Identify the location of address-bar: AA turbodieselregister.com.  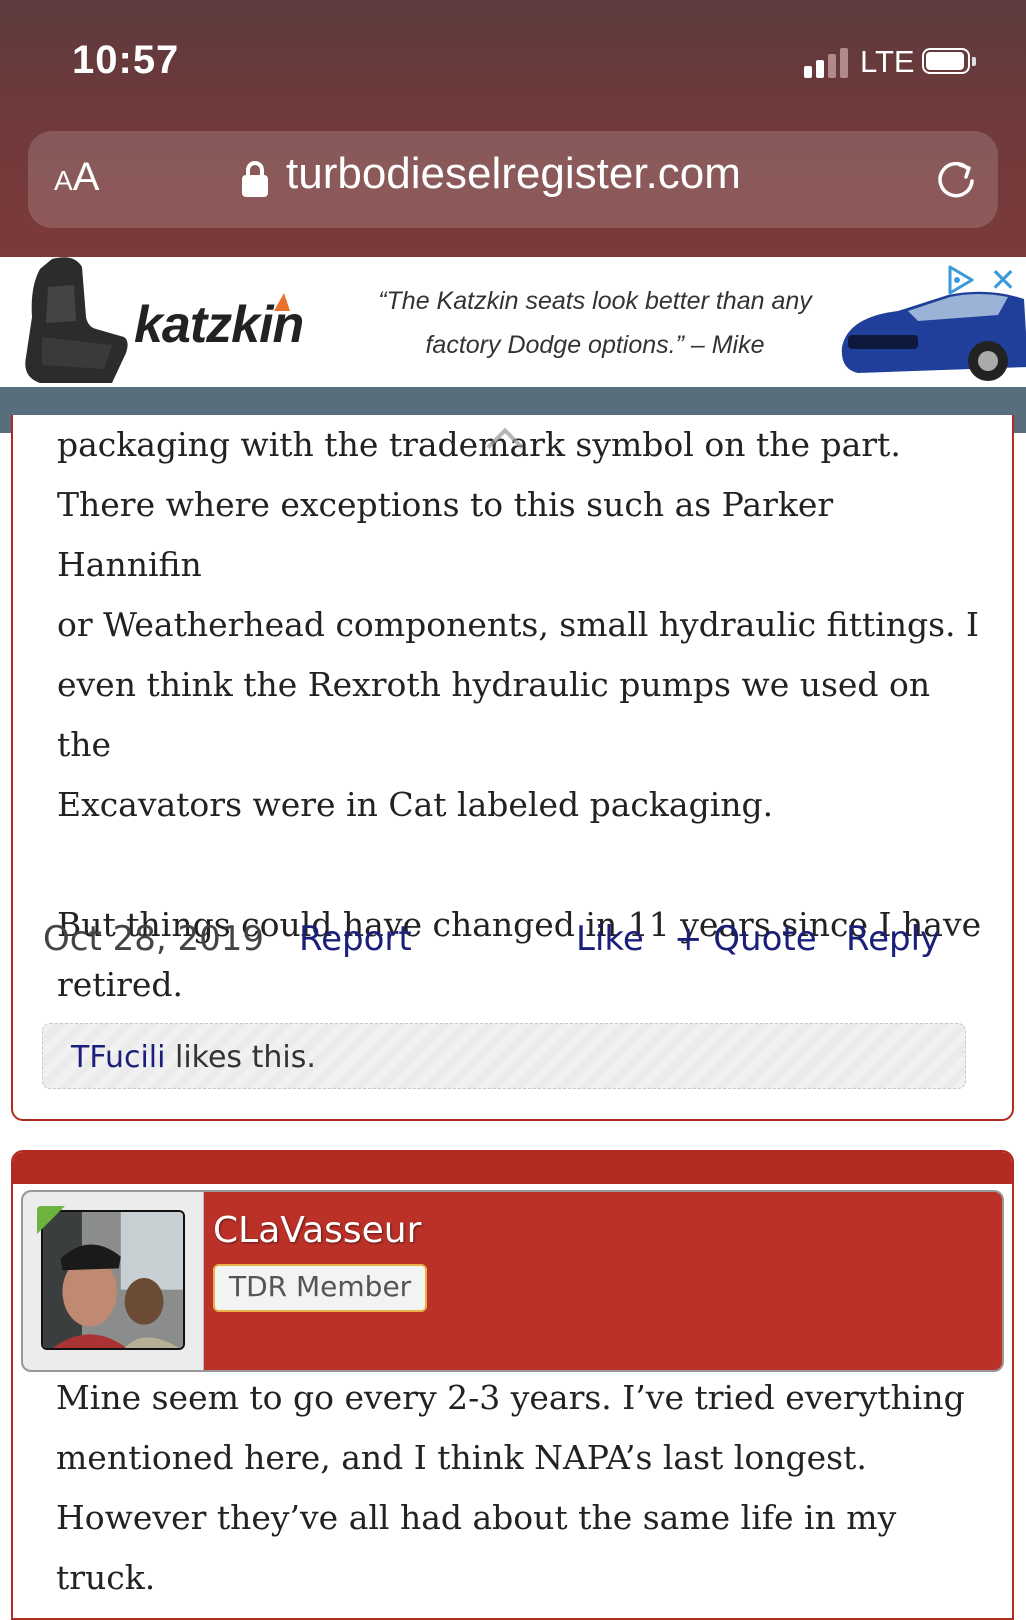
(513, 179).